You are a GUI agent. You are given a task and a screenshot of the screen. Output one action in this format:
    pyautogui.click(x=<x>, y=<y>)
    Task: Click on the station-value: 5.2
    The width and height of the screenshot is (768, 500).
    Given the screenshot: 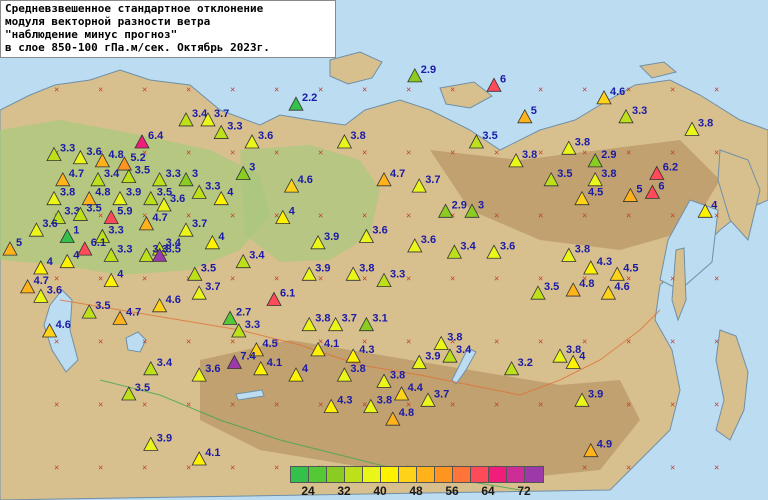 What is the action you would take?
    pyautogui.click(x=137, y=158)
    